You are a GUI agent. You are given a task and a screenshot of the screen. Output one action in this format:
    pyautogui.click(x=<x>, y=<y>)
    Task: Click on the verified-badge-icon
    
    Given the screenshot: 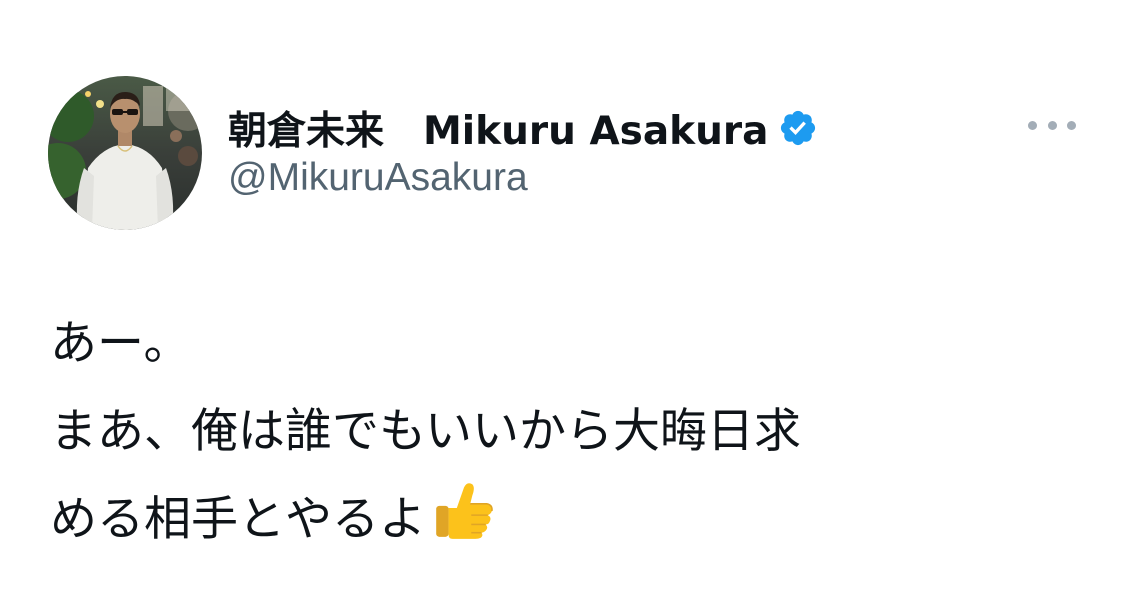 What is the action you would take?
    pyautogui.click(x=798, y=128)
    